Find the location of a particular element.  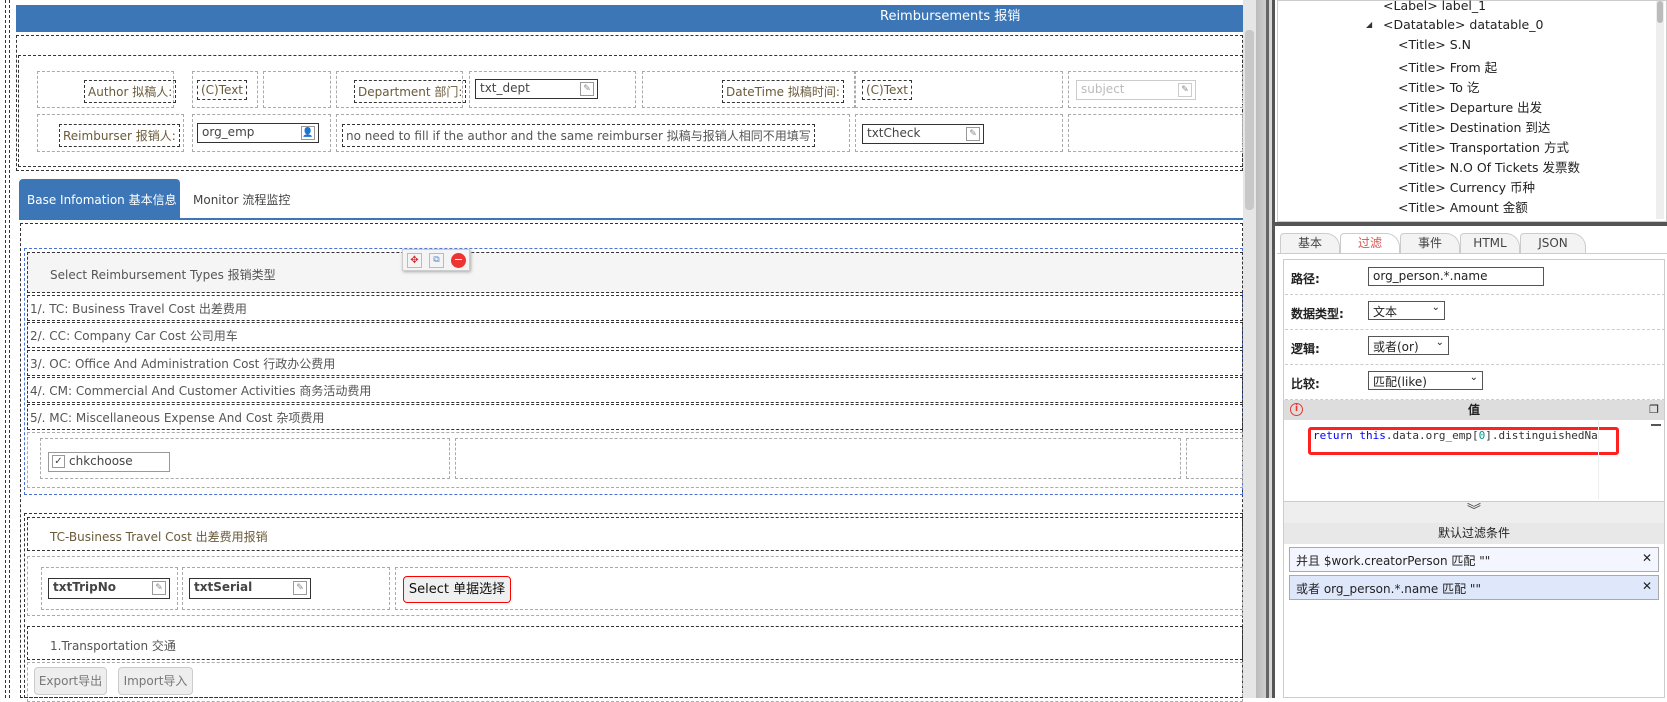

tab-base-information: Base Infomation 基本信息 is located at coordinates (99, 198).